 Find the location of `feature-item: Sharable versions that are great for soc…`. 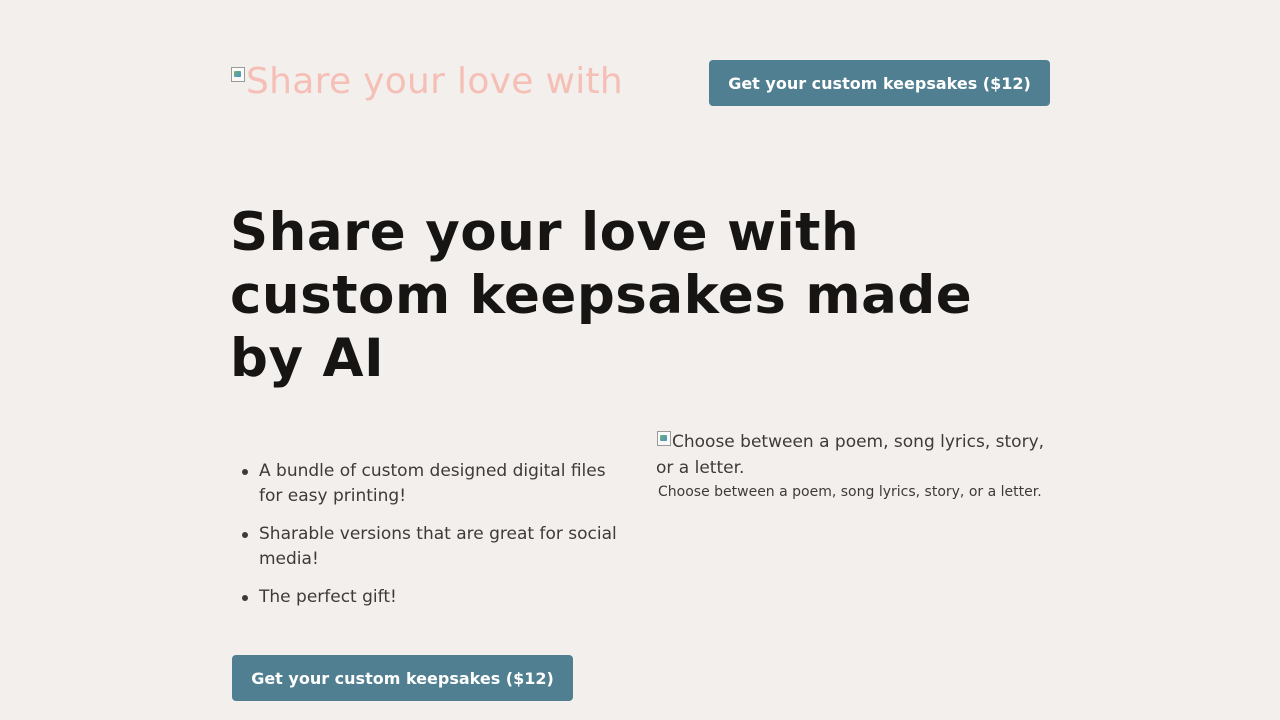

feature-item: Sharable versions that are great for soc… is located at coordinates (436, 547).